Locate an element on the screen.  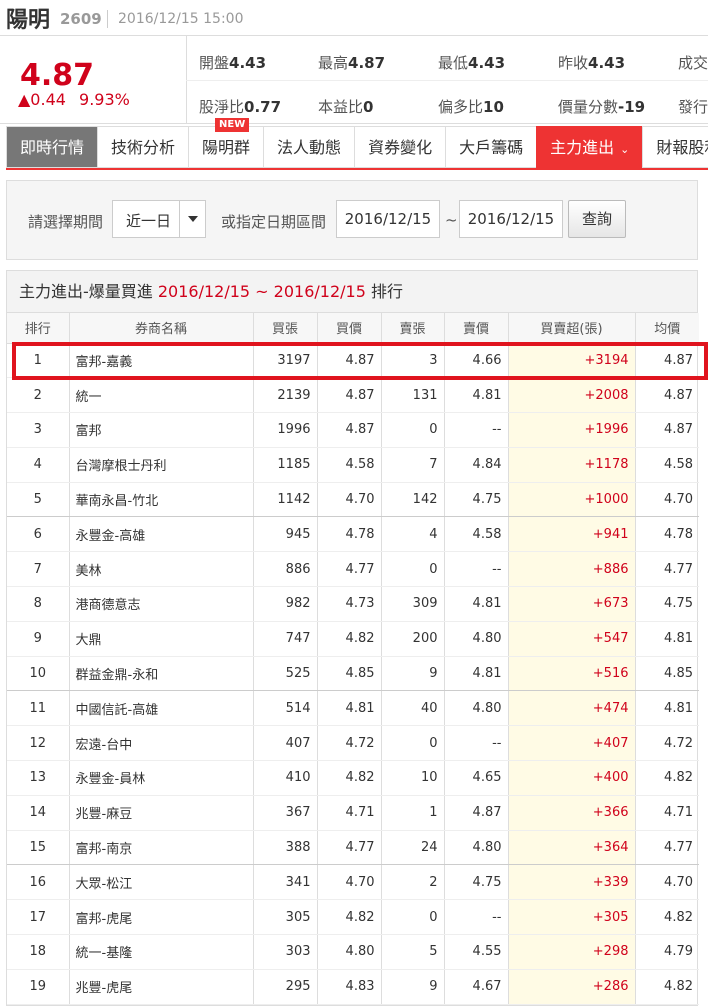
table-row: 14 兆豐-麻豆 367 4.71 1 4.87 +366 4.71 is located at coordinates (353, 813).